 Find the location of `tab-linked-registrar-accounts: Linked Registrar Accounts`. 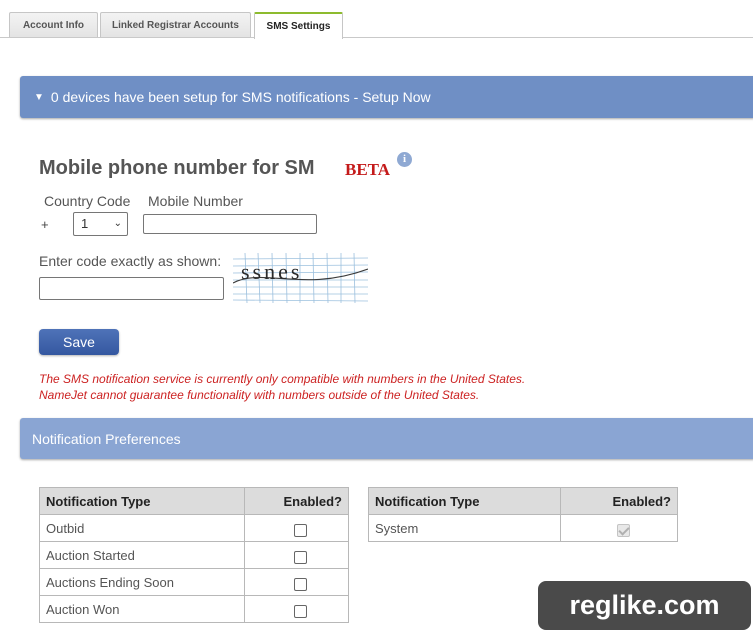

tab-linked-registrar-accounts: Linked Registrar Accounts is located at coordinates (175, 25).